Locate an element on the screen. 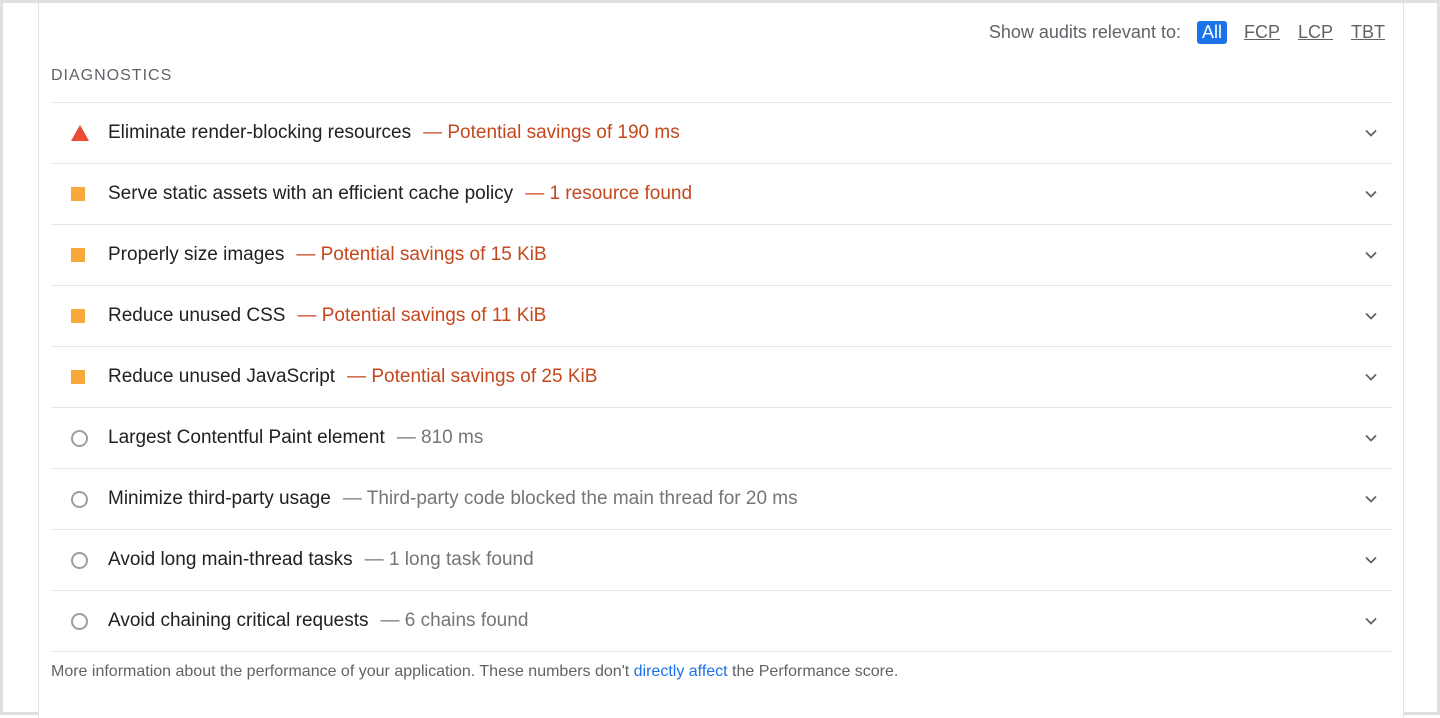  audit-detail: — Potential savings of 190 ms is located at coordinates (551, 132).